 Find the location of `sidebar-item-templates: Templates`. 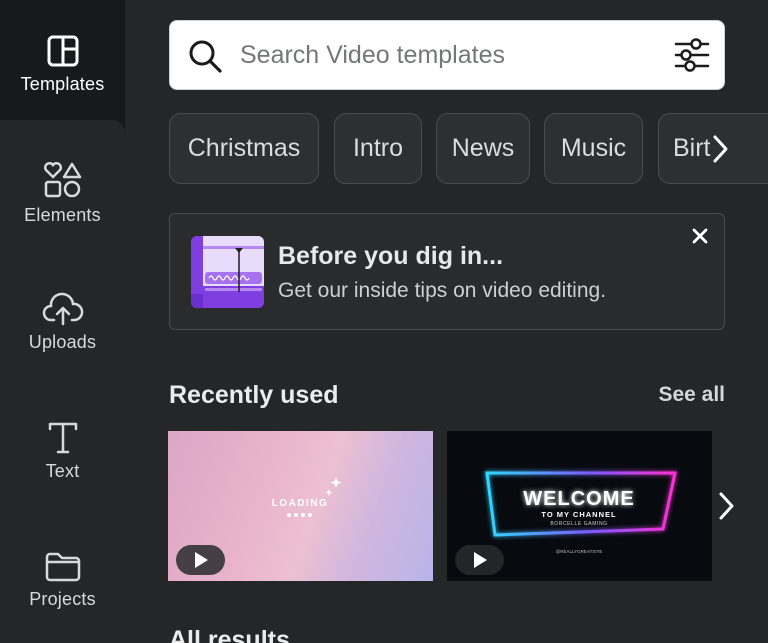

sidebar-item-templates: Templates is located at coordinates (62, 64).